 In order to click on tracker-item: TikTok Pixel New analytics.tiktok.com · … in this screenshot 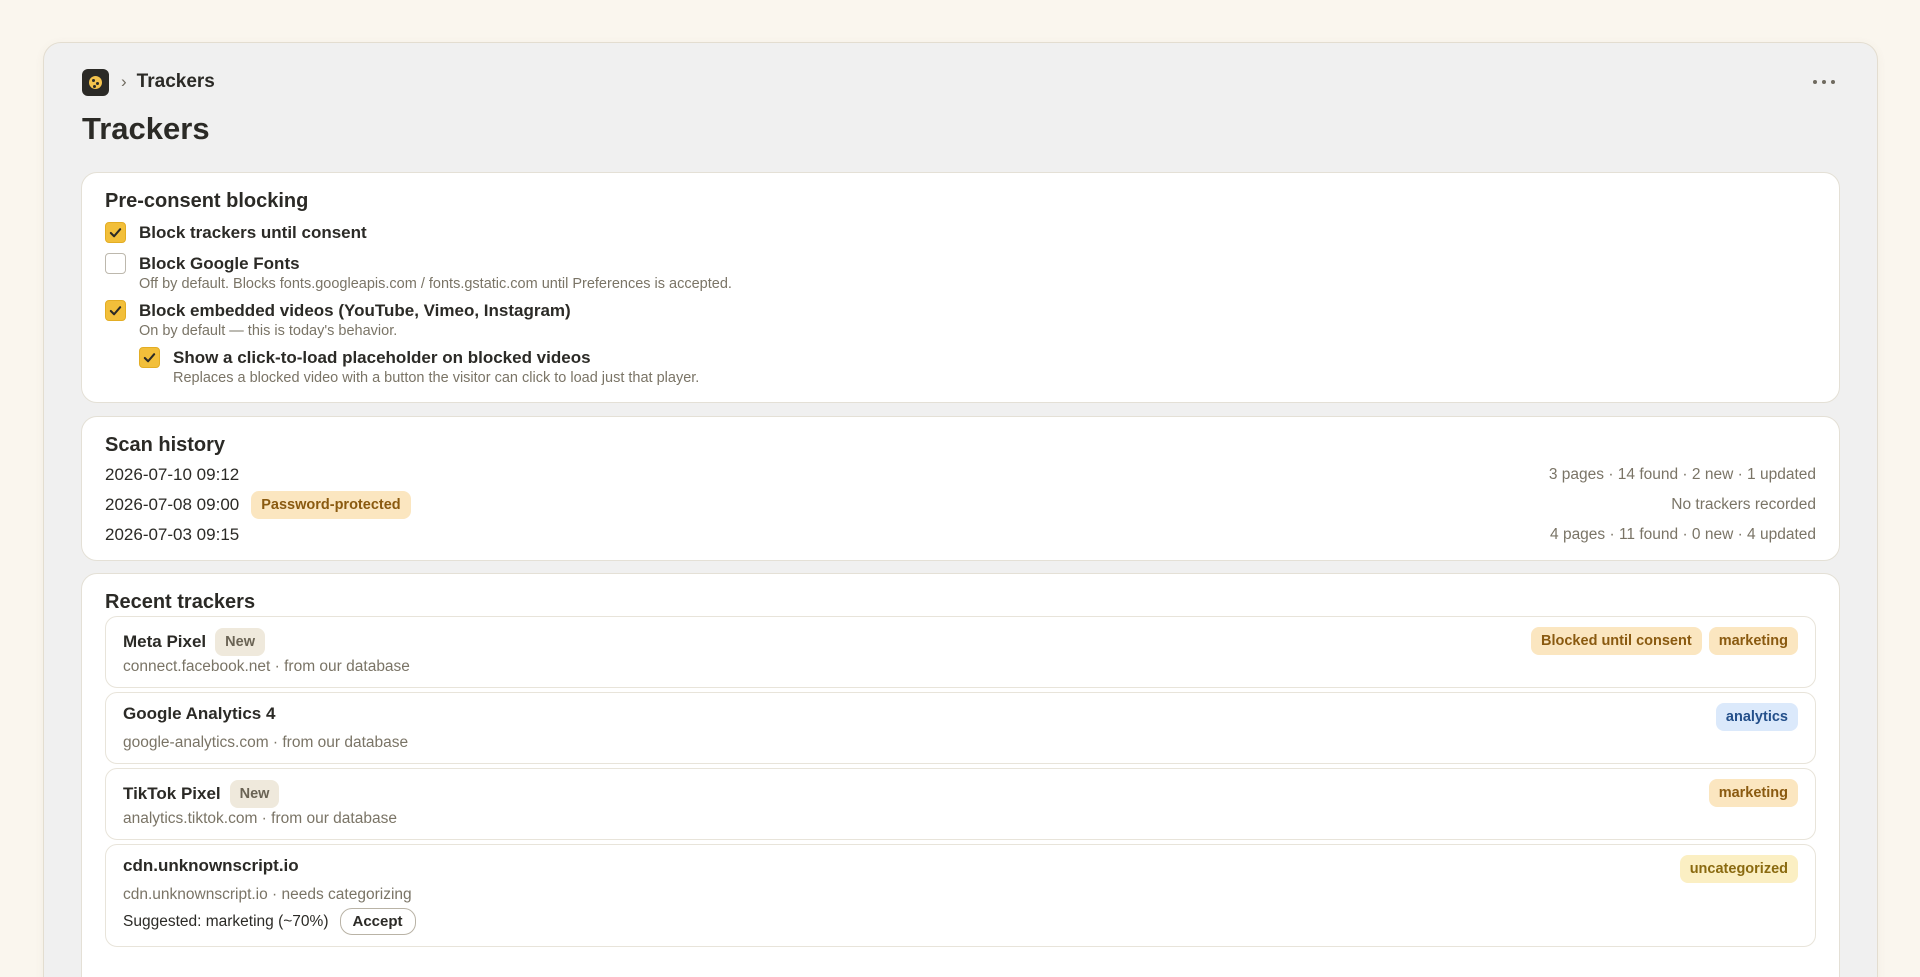, I will do `click(960, 804)`.